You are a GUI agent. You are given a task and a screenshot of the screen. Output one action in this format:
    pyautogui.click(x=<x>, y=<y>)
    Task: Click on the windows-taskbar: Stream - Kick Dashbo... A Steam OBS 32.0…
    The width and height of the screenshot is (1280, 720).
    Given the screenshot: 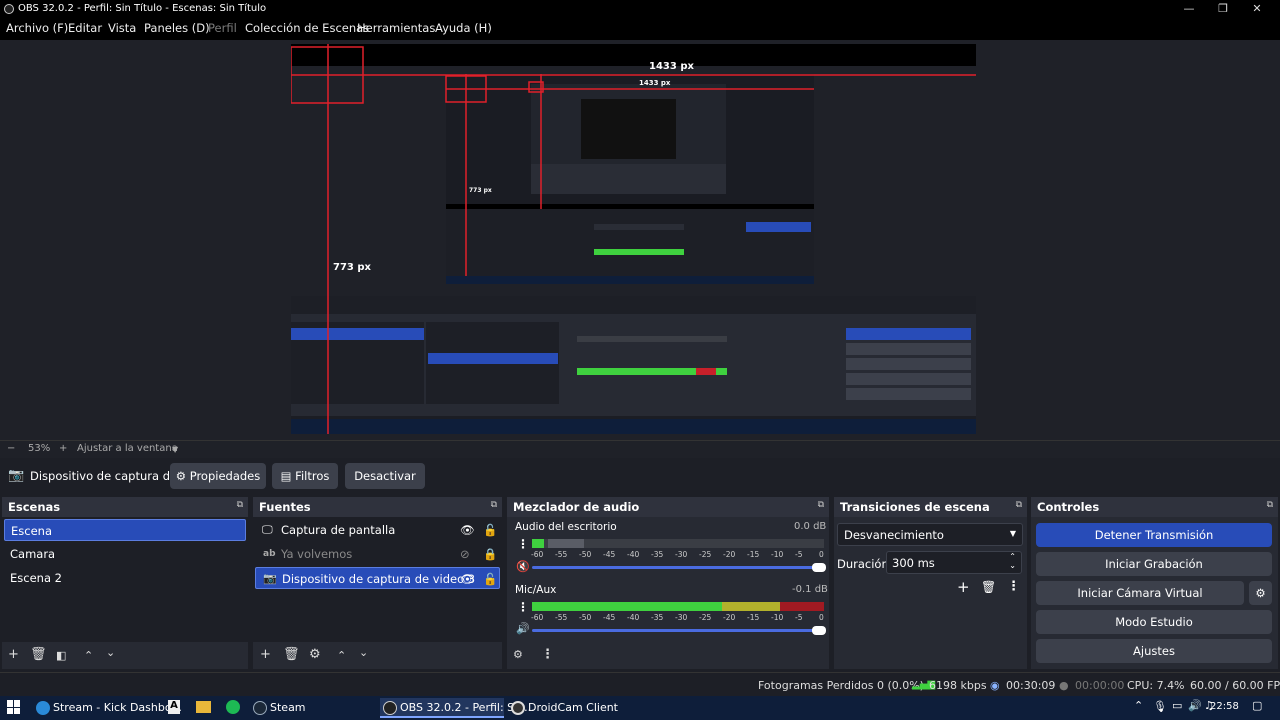 What is the action you would take?
    pyautogui.click(x=640, y=708)
    